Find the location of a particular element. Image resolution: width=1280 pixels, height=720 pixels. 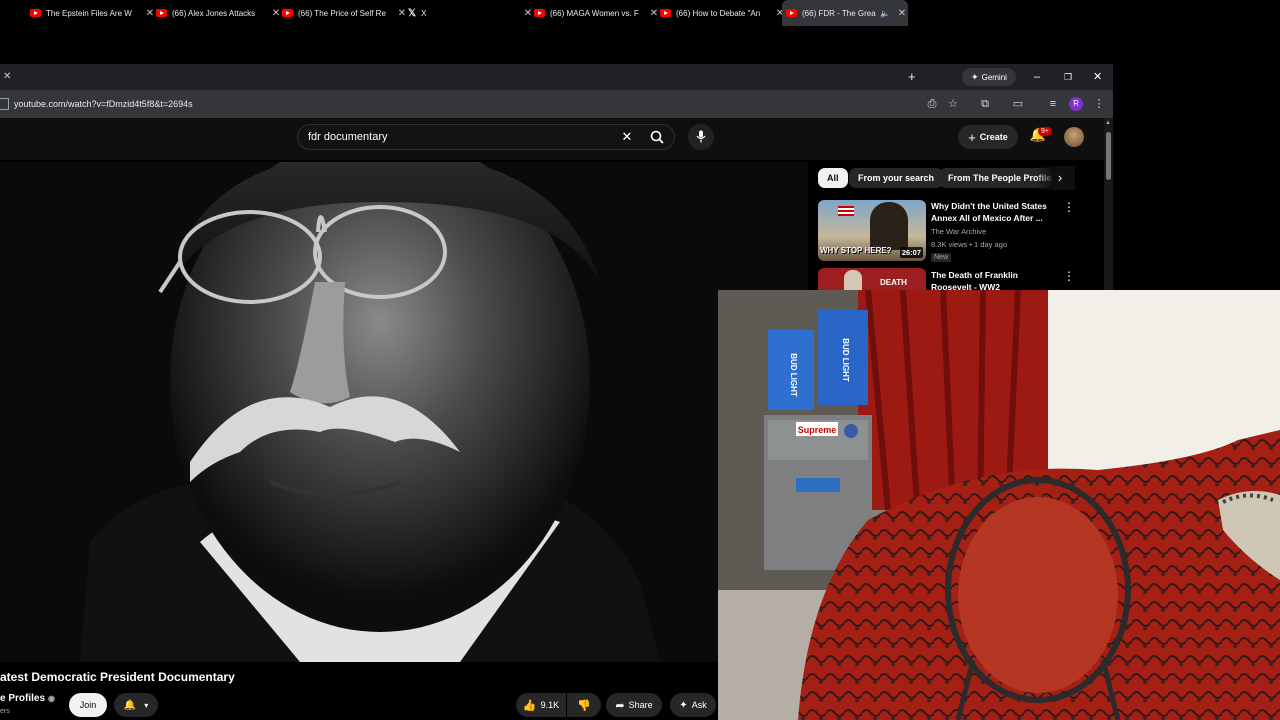

browser-tab: 𝕏 X ✕ is located at coordinates (471, 13).